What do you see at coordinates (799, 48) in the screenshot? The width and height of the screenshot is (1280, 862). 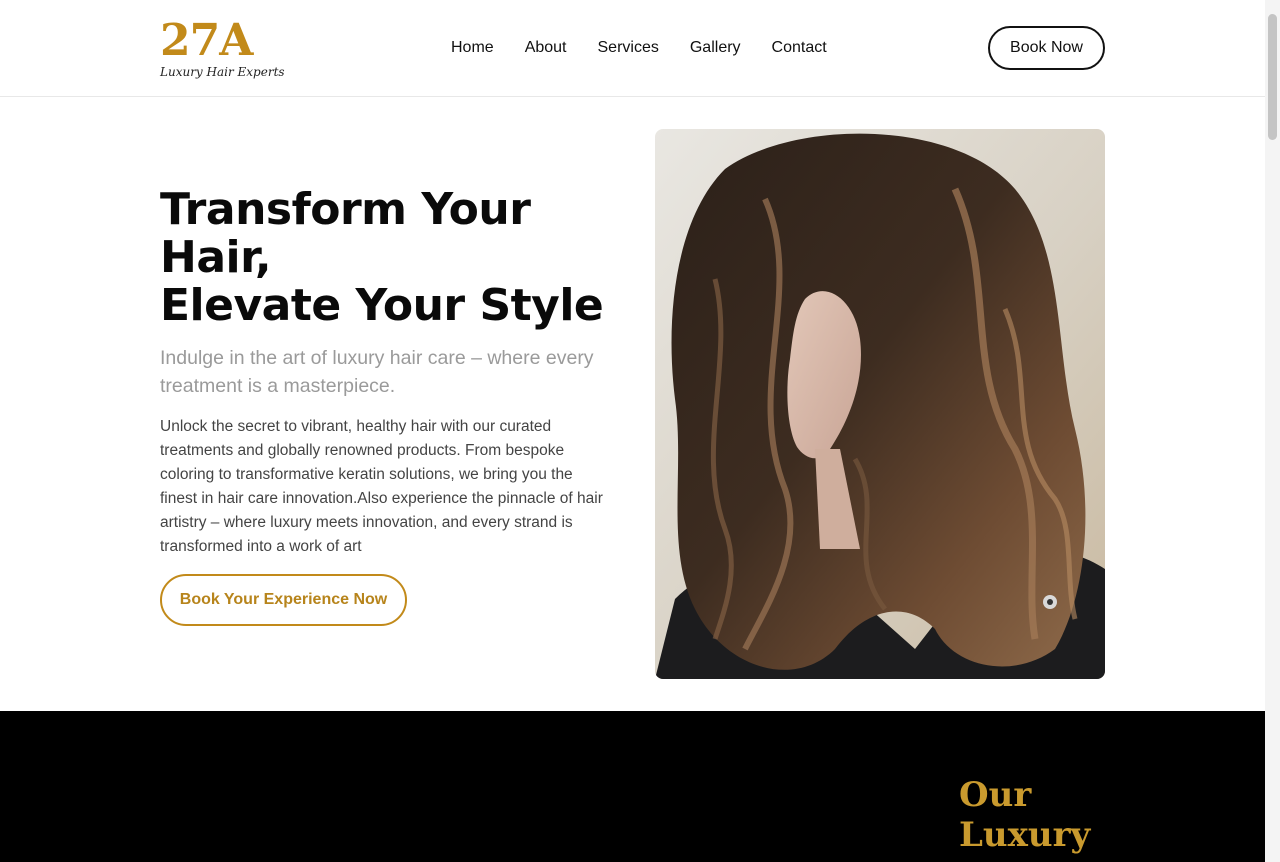 I see `nav-contact: Contact` at bounding box center [799, 48].